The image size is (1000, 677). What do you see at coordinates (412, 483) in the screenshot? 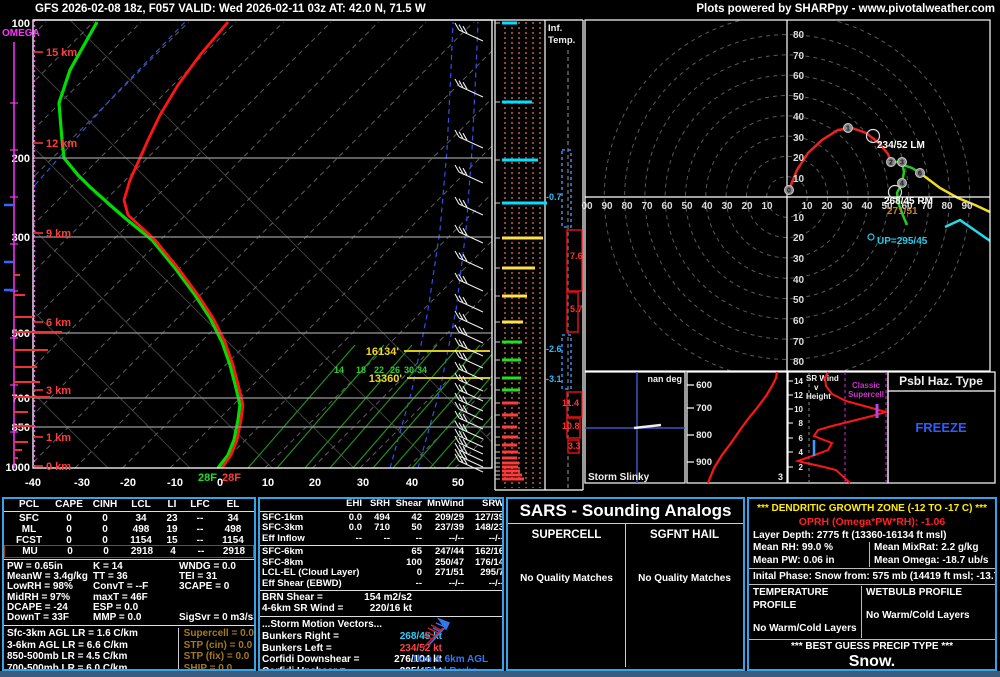
I see `temp-axis-label: 40` at bounding box center [412, 483].